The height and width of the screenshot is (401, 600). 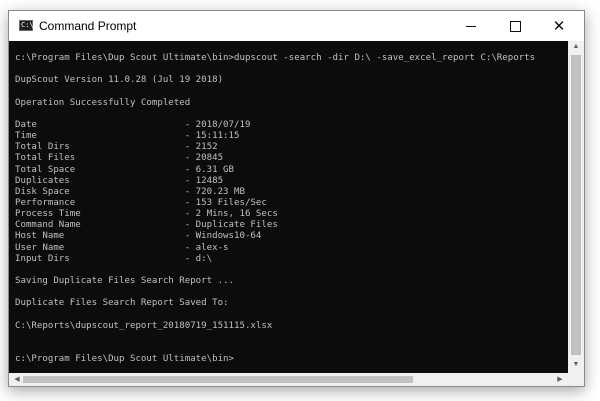 I want to click on close-icon: ✕, so click(x=559, y=26).